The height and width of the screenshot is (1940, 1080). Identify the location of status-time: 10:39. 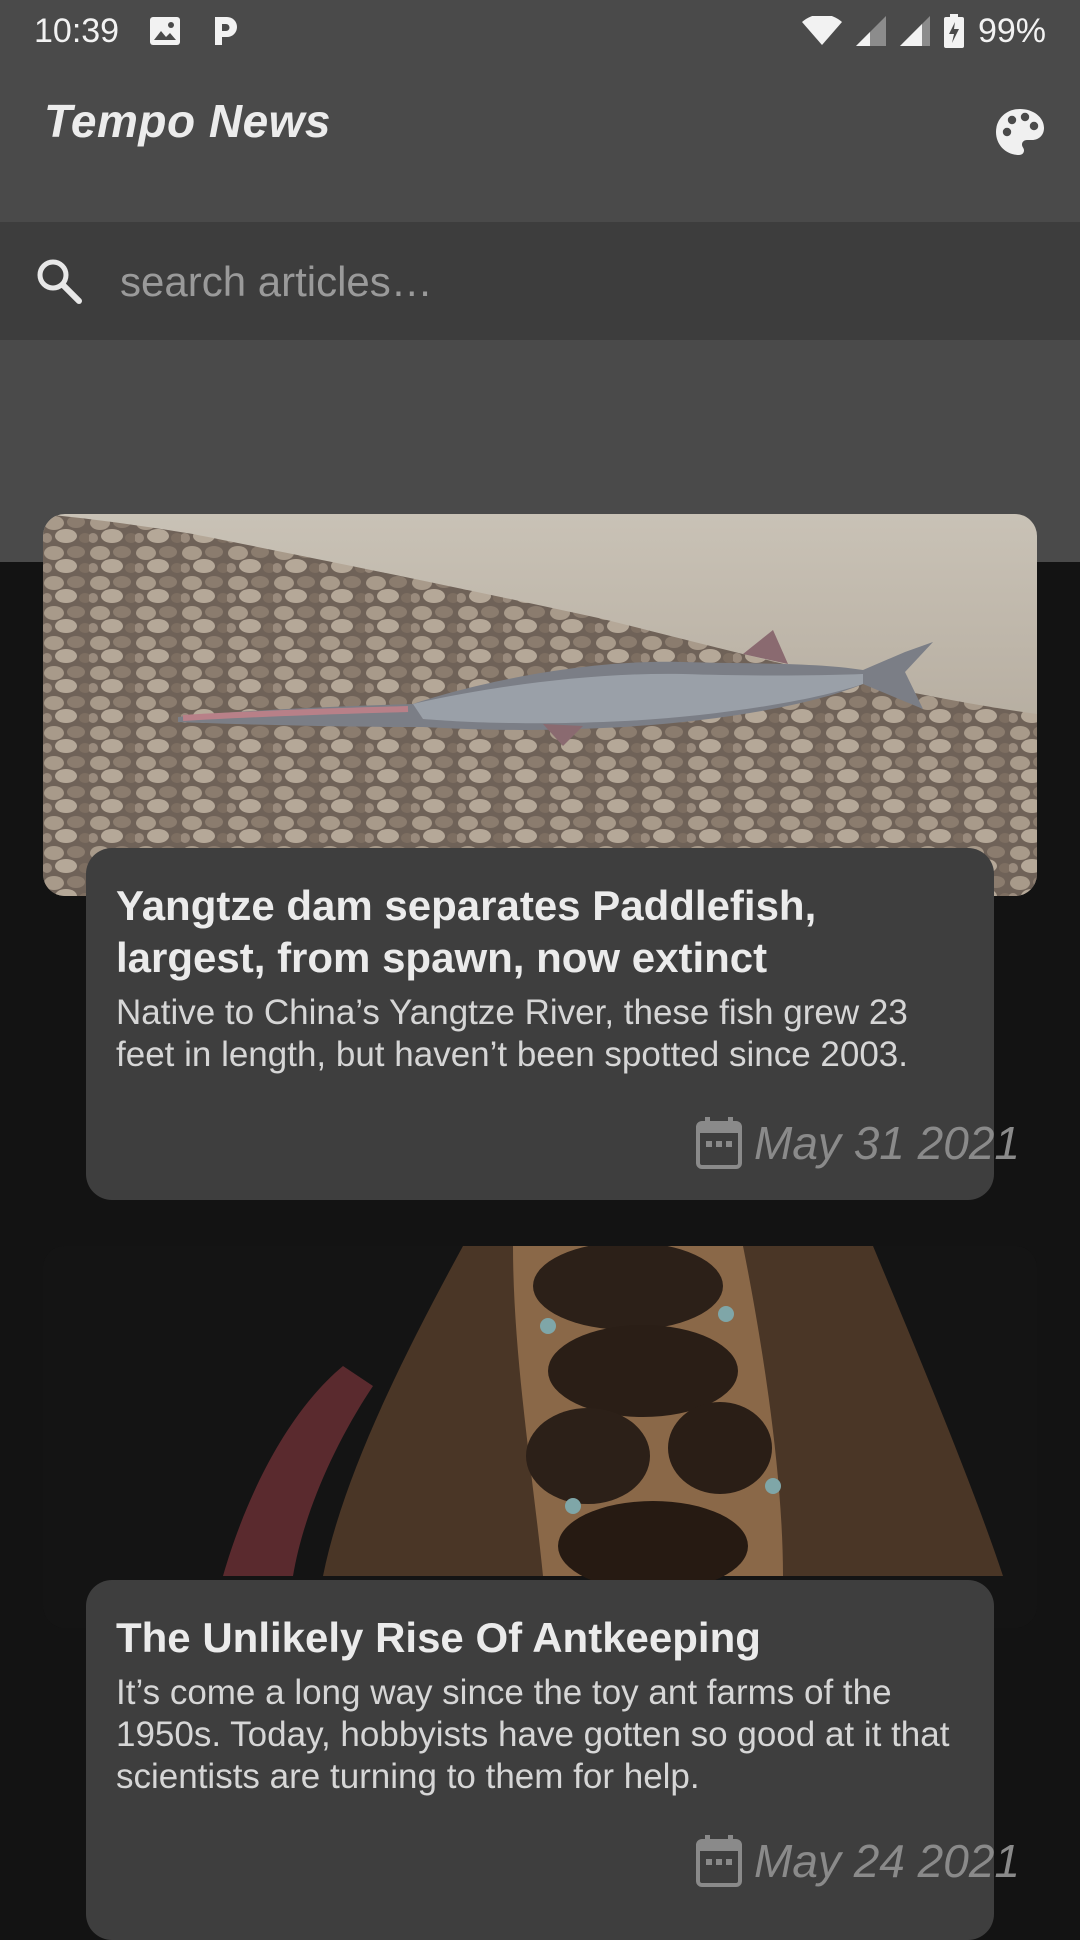
(77, 30).